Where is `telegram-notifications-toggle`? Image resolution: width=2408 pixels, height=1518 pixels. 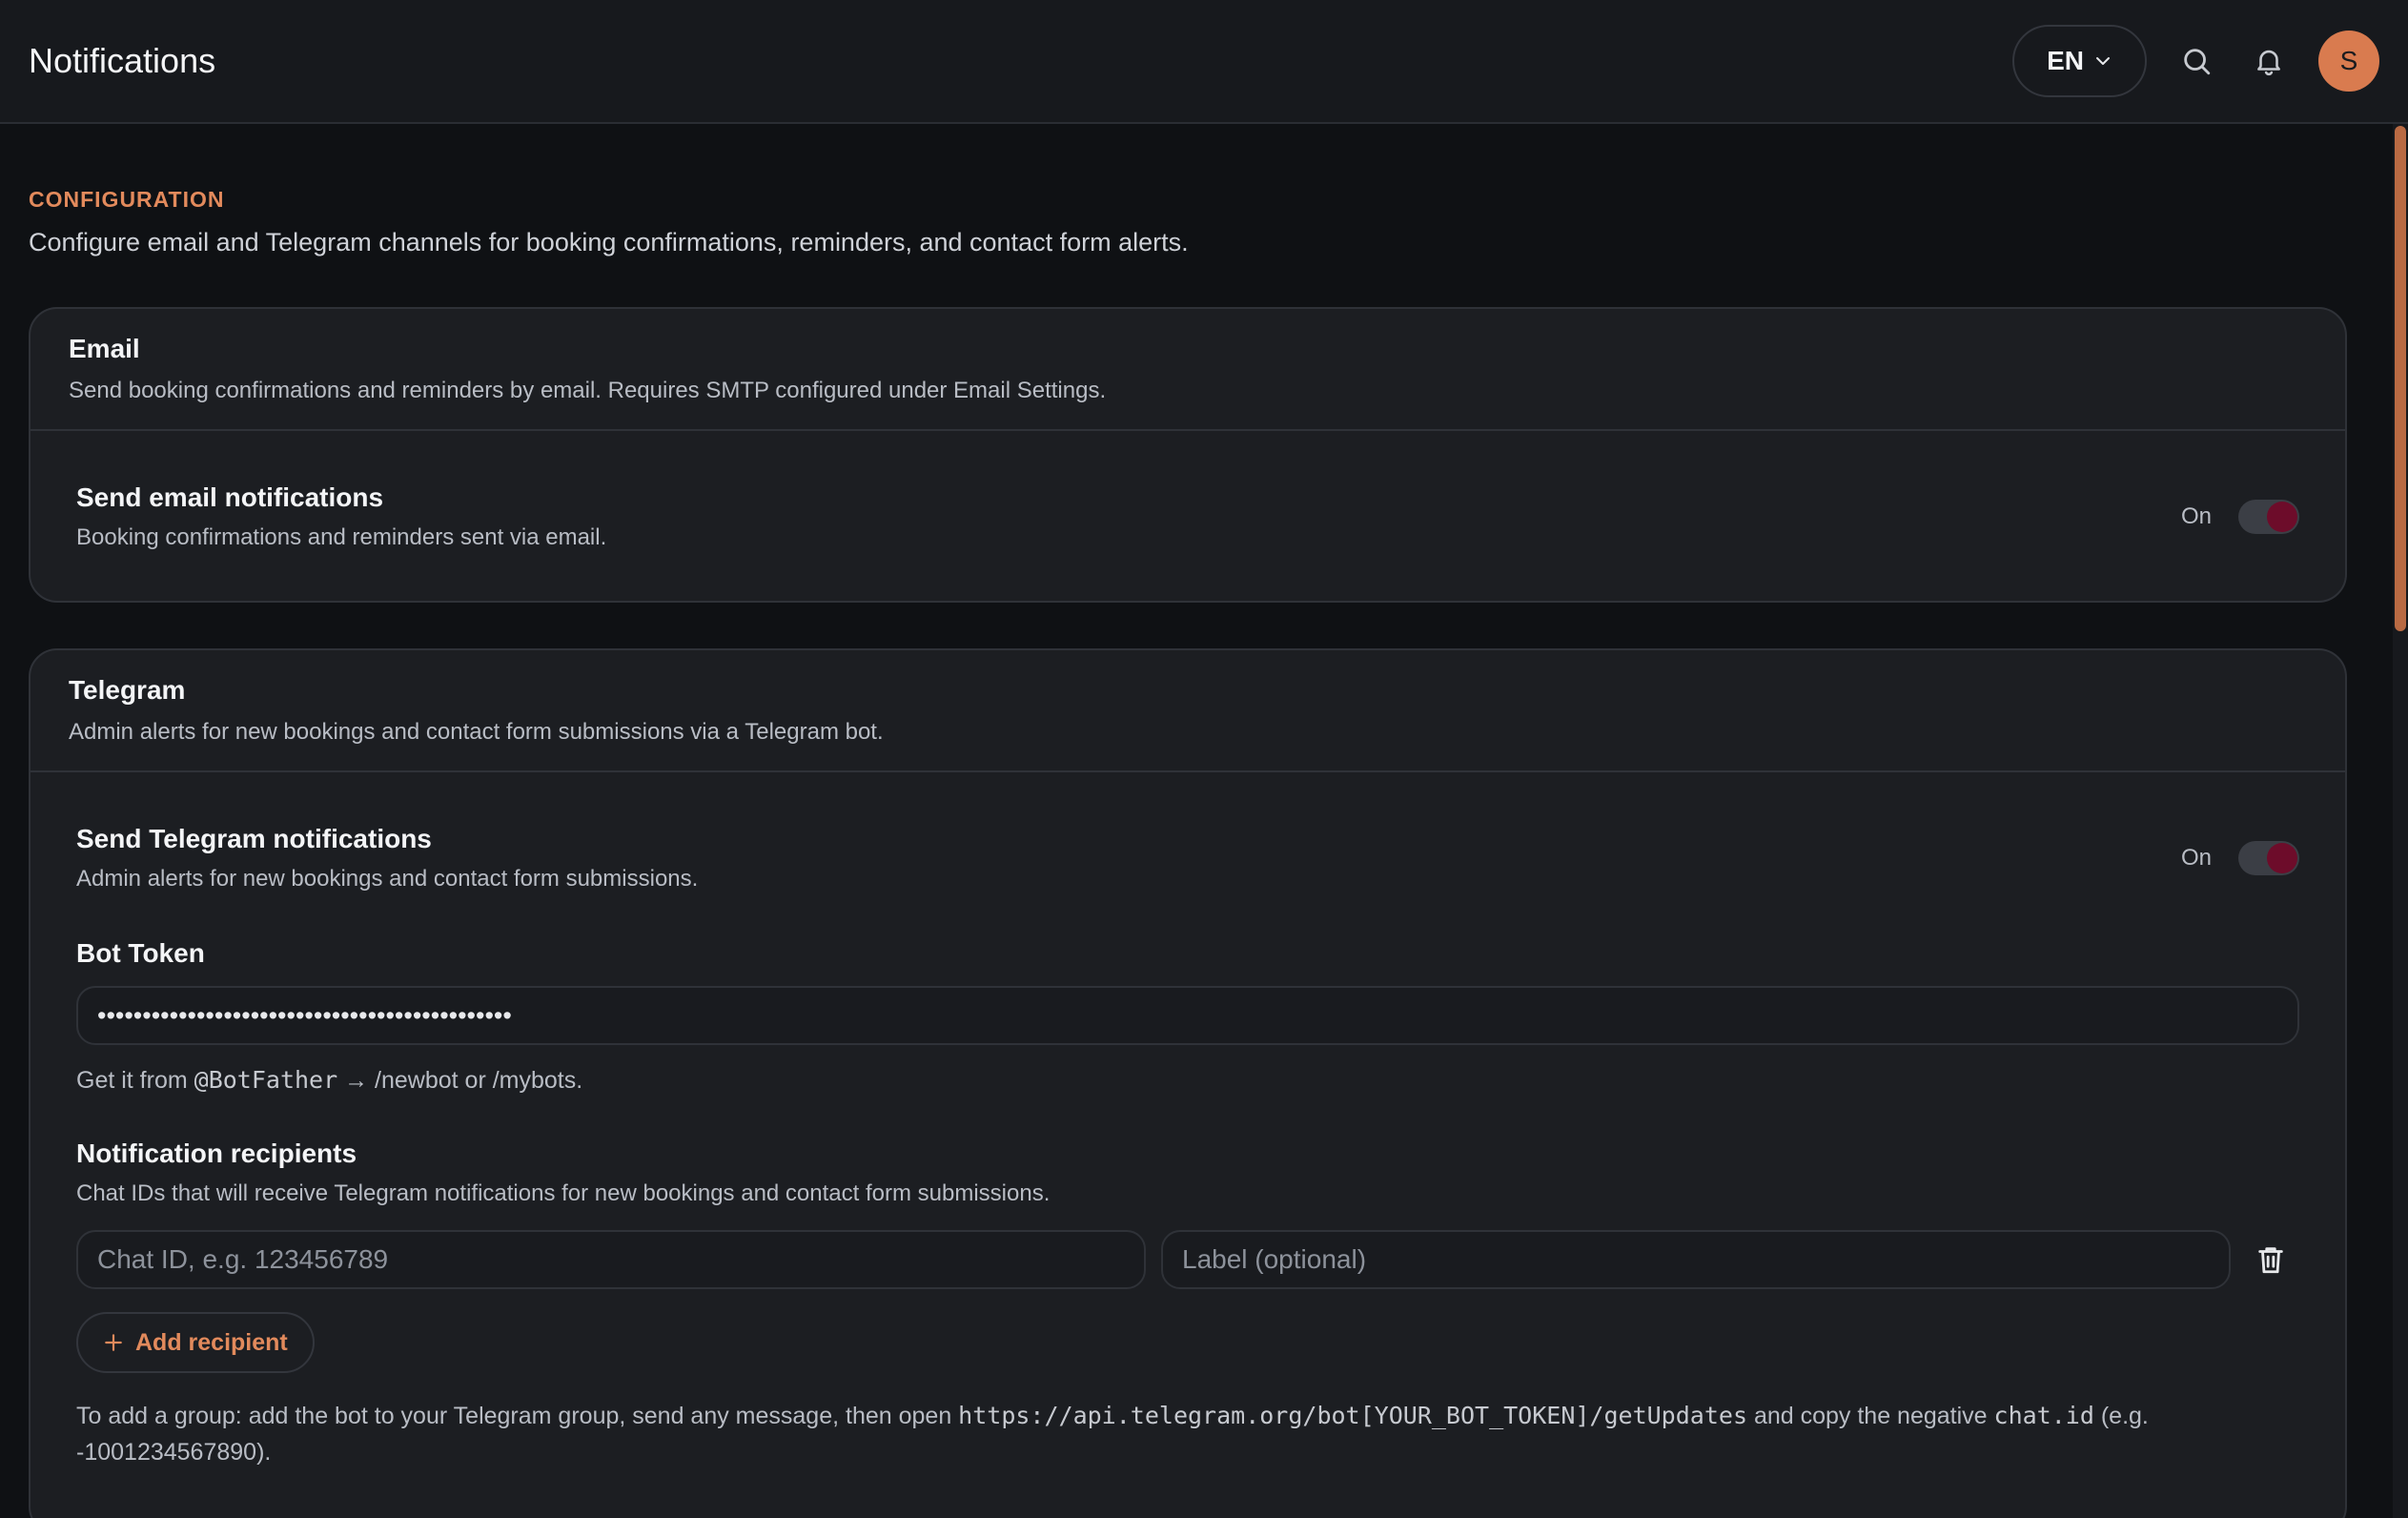
telegram-notifications-toggle is located at coordinates (2268, 858).